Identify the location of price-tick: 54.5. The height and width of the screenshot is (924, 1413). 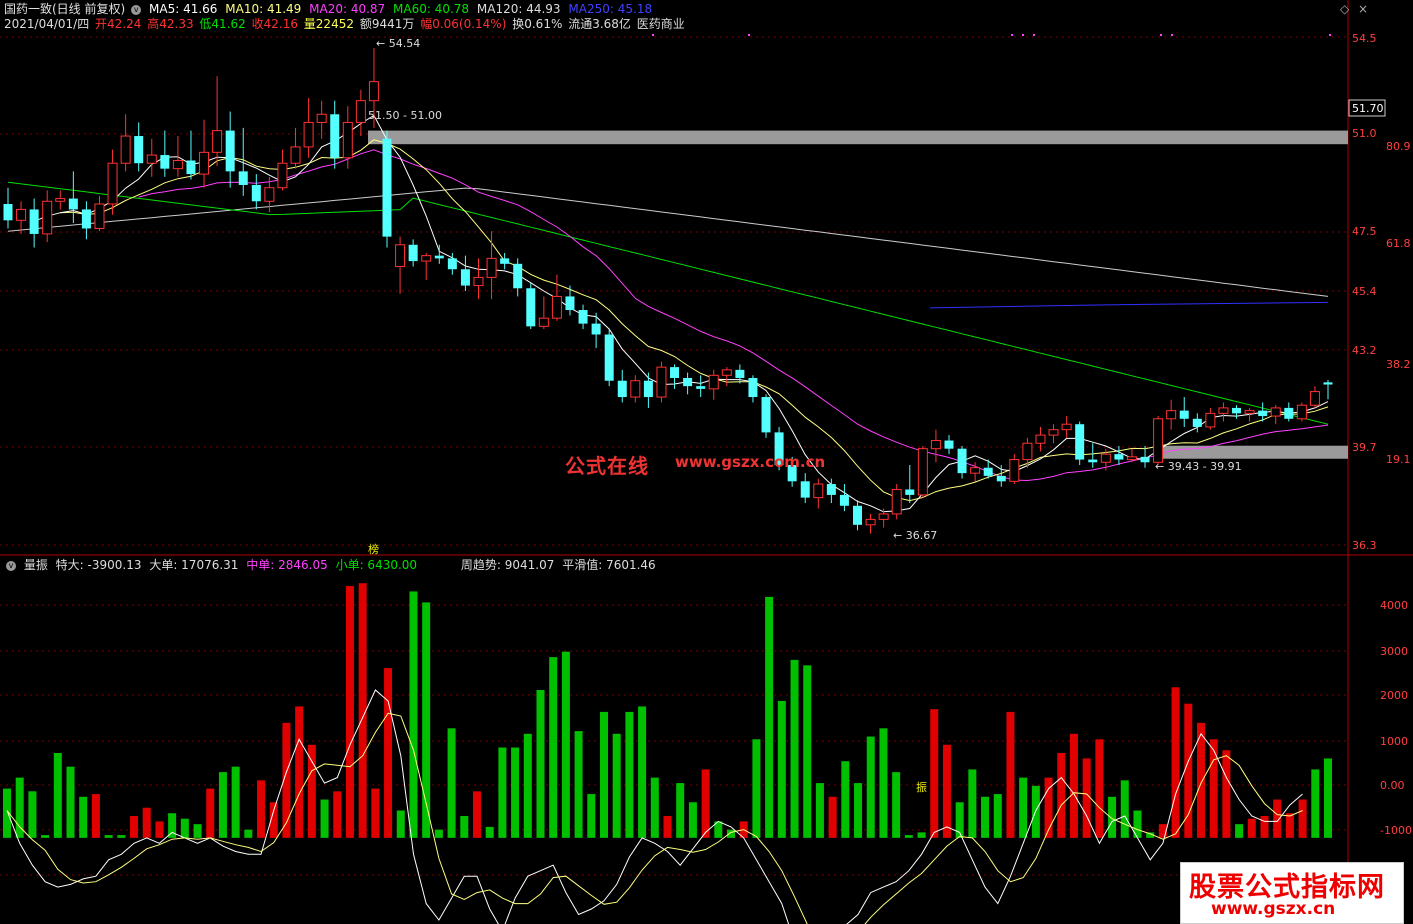
(1364, 38).